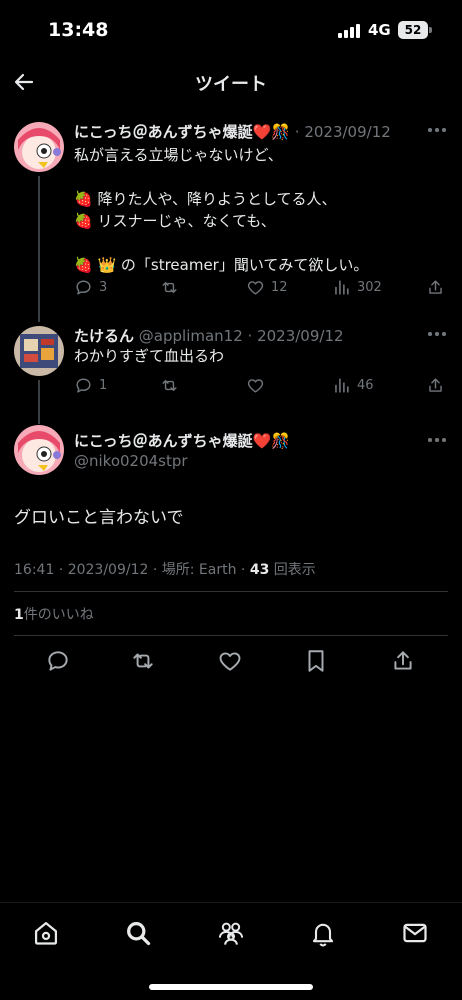 The width and height of the screenshot is (462, 1000). I want to click on bookmark-icon, so click(316, 661).